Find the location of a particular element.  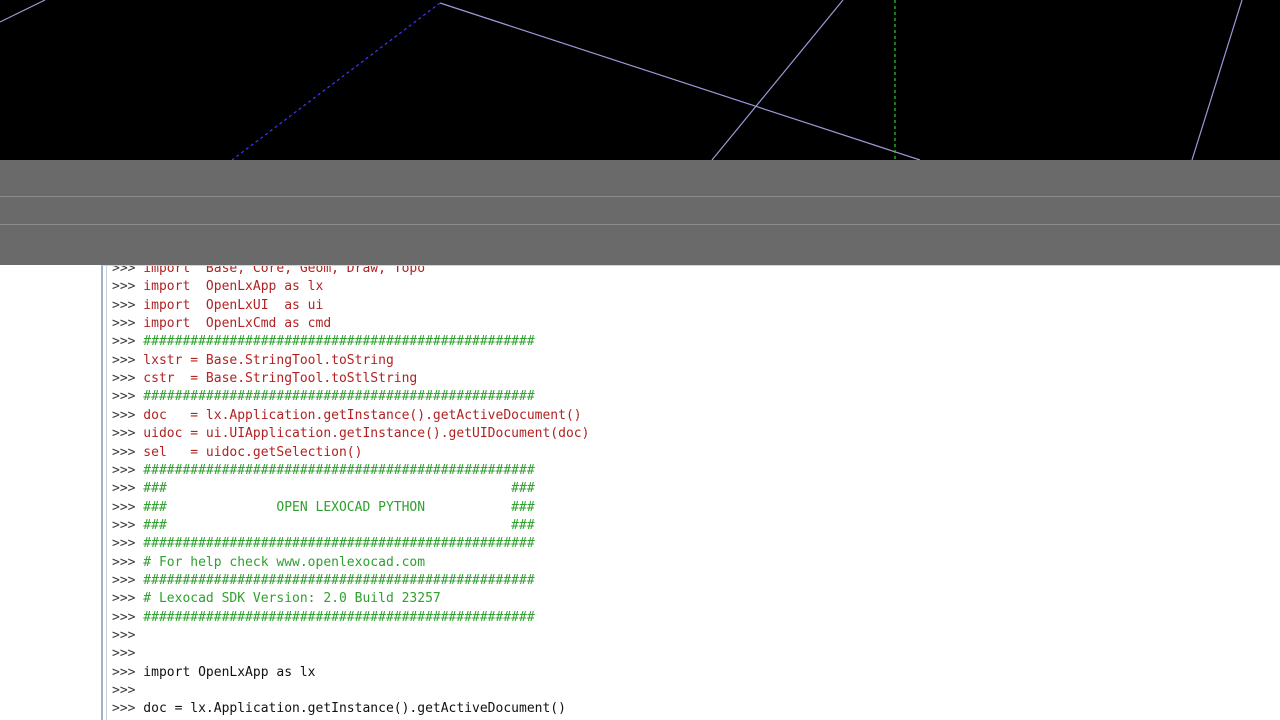

console-line: >>> cstr = Base.StringTool.toStlString is located at coordinates (264, 379).